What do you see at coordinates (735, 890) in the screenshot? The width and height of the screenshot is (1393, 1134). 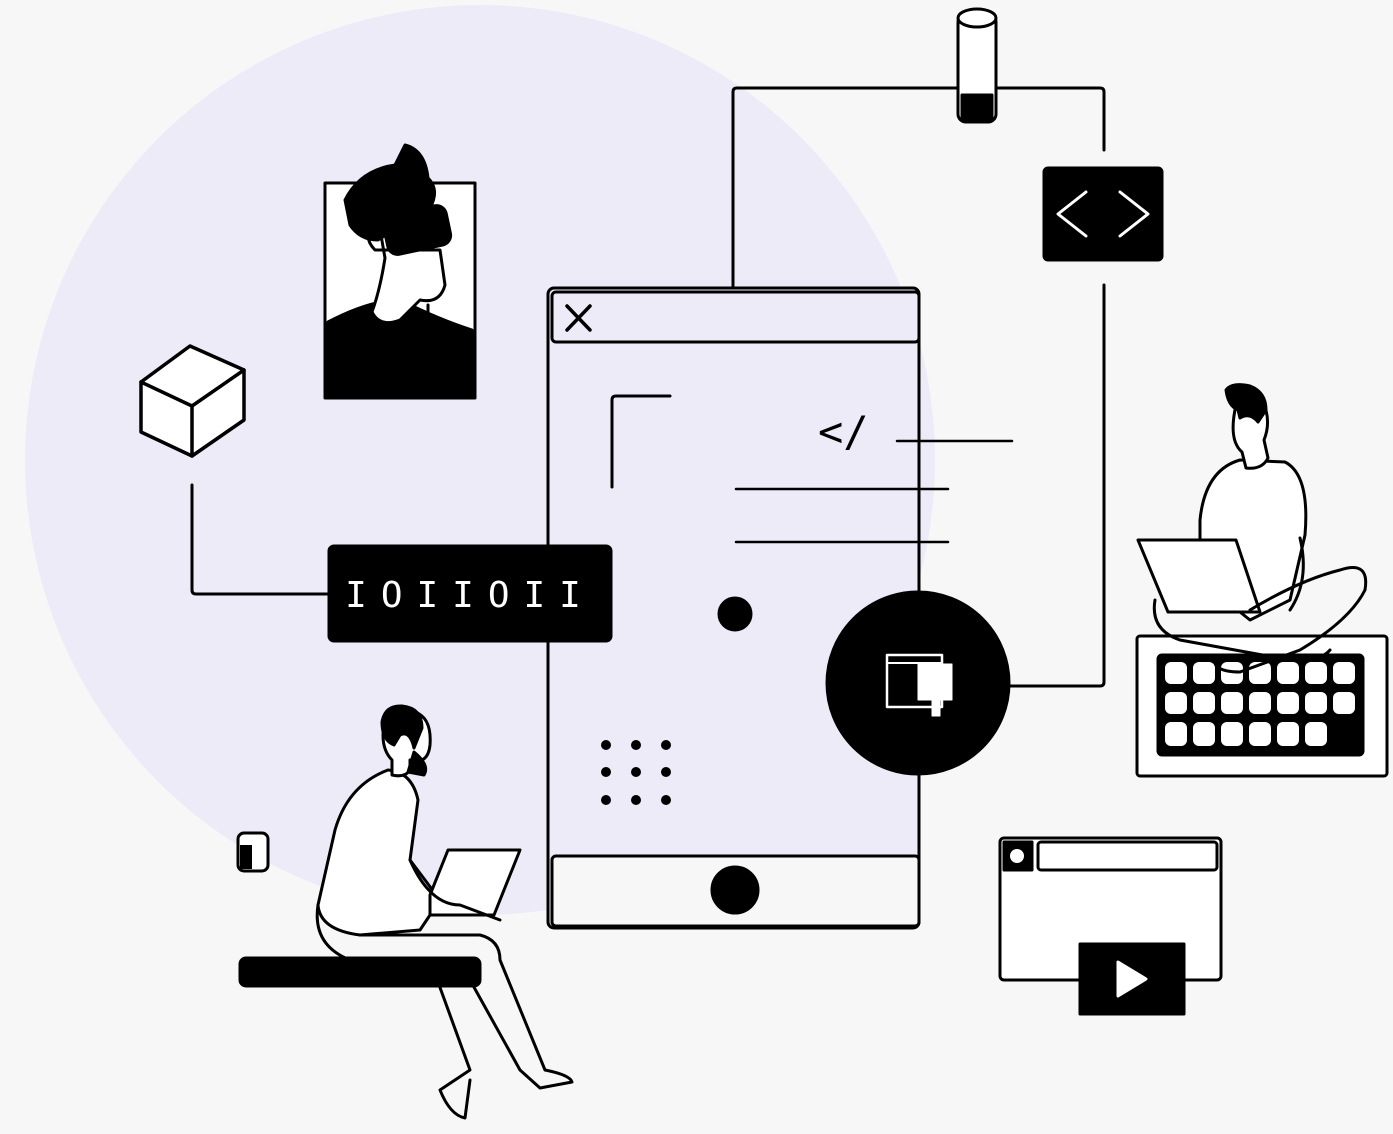 I see `home-button` at bounding box center [735, 890].